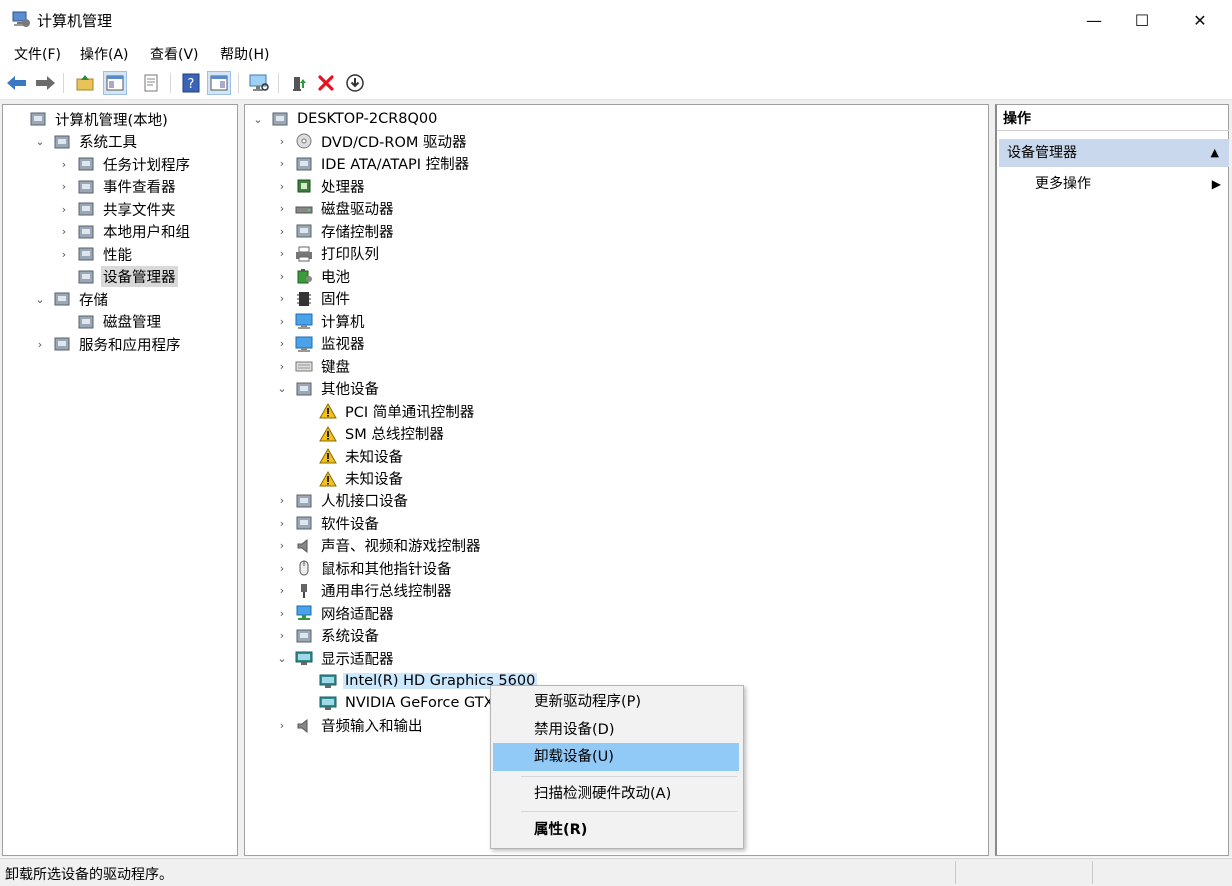 The height and width of the screenshot is (886, 1232). What do you see at coordinates (304, 344) in the screenshot?
I see `monitor-icon` at bounding box center [304, 344].